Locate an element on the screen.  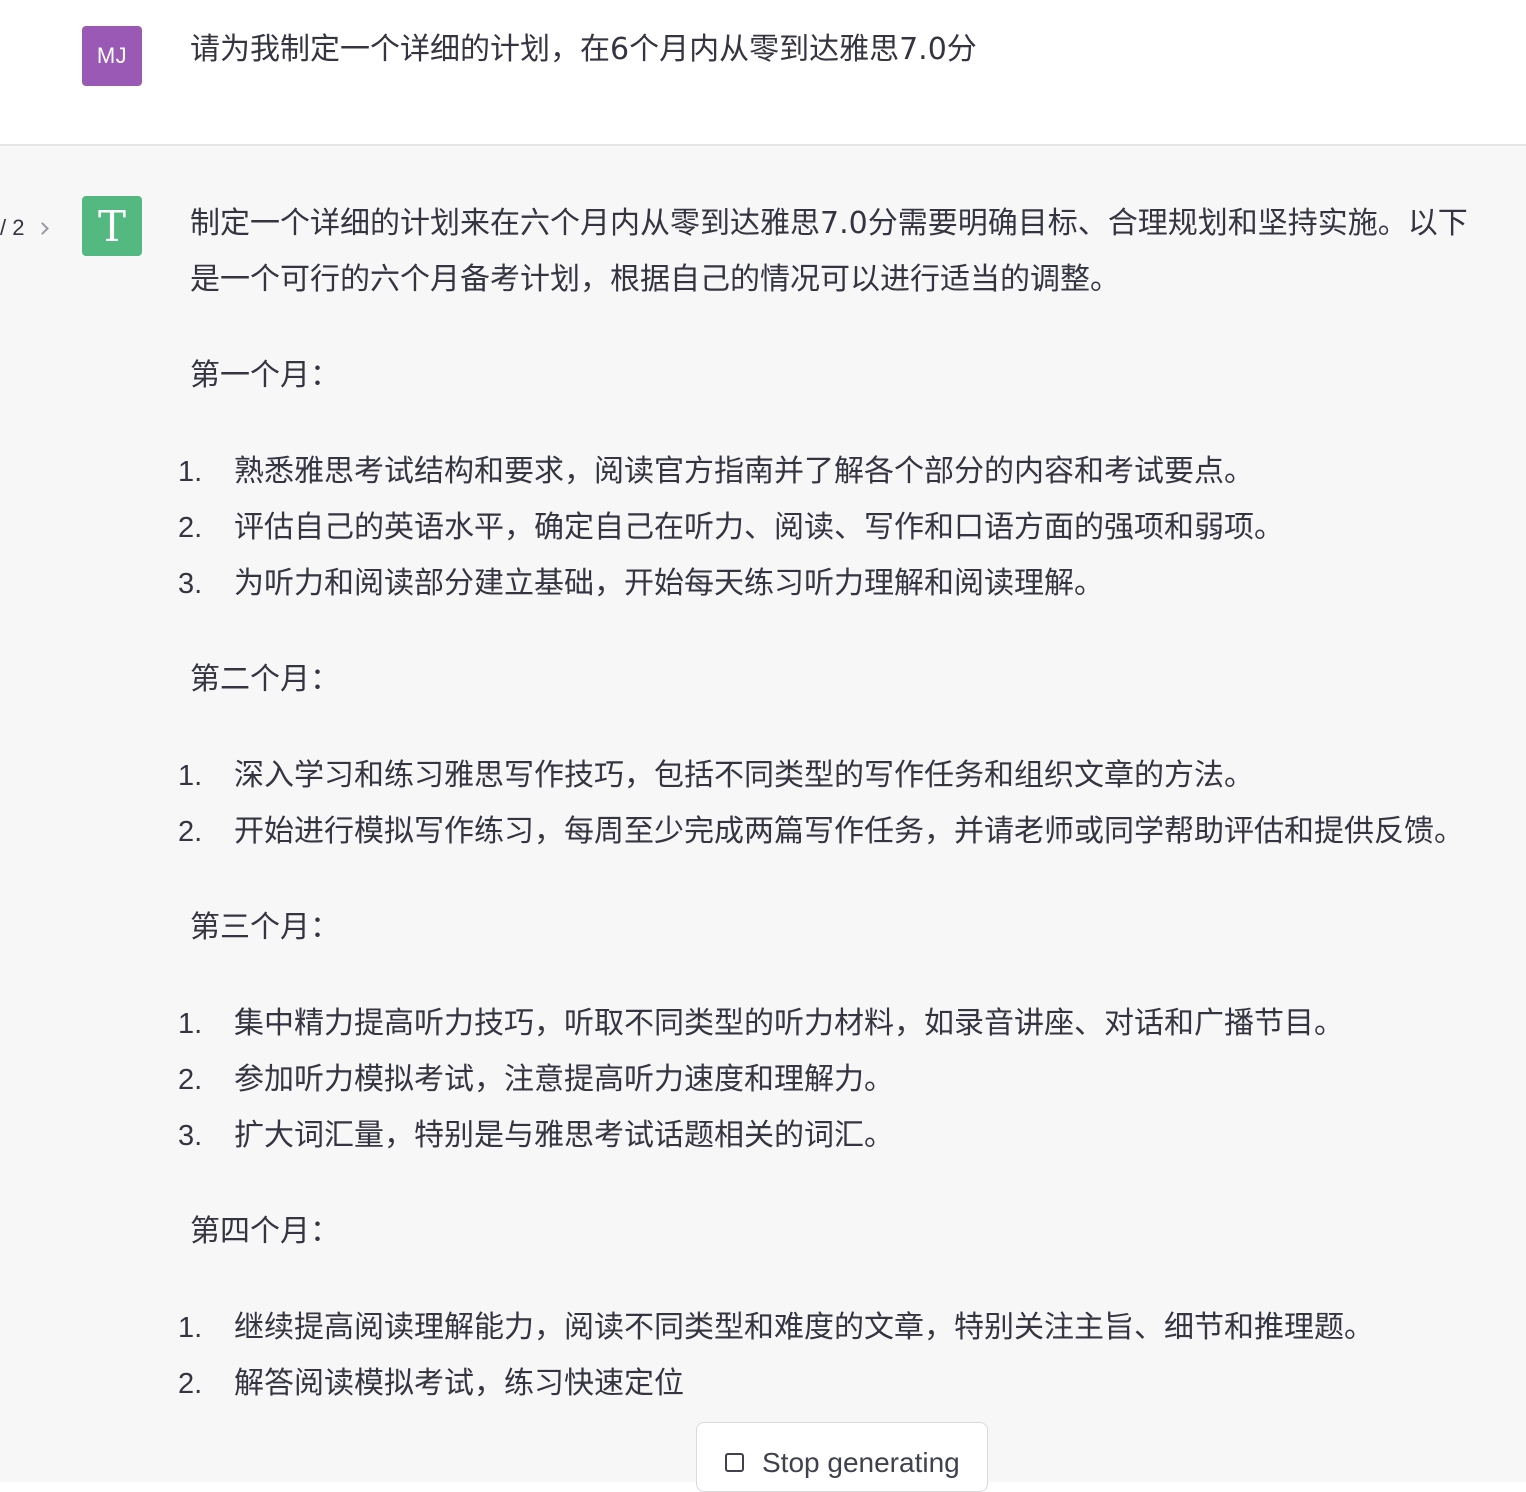
response-pager: / 2 is located at coordinates (25, 228).